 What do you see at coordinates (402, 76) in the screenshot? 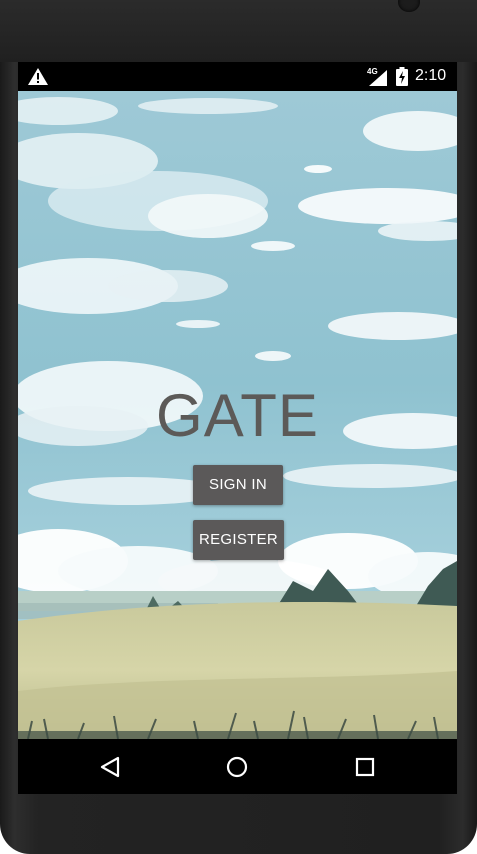
I see `battery-charging-icon` at bounding box center [402, 76].